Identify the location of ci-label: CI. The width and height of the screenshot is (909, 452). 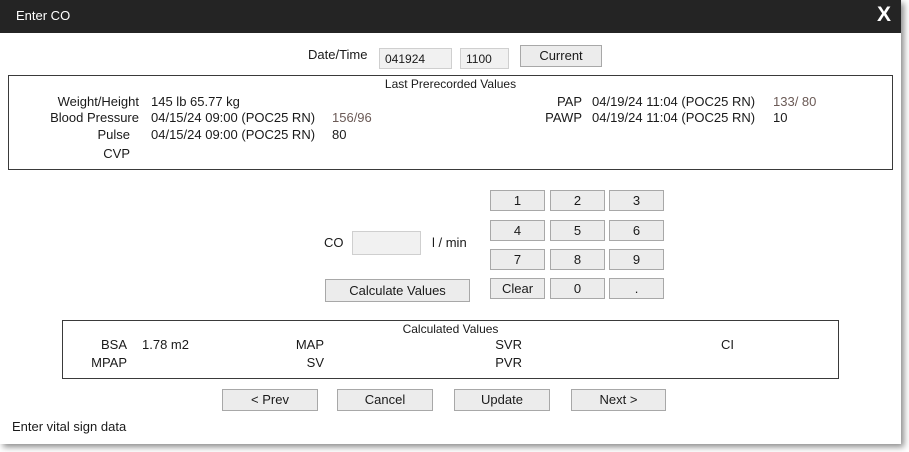
(727, 344).